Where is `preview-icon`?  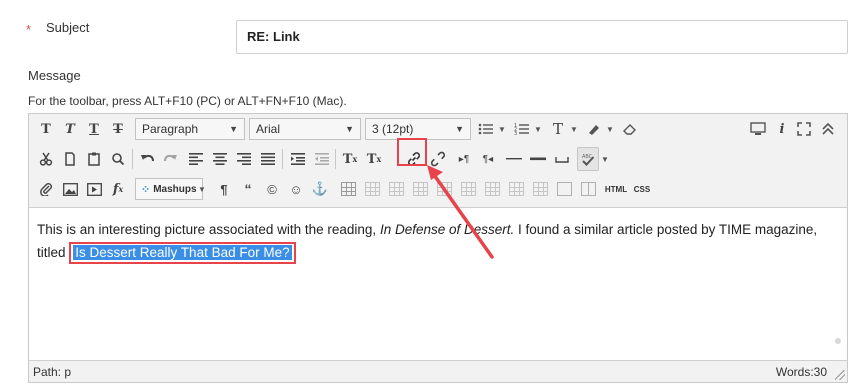 preview-icon is located at coordinates (758, 129).